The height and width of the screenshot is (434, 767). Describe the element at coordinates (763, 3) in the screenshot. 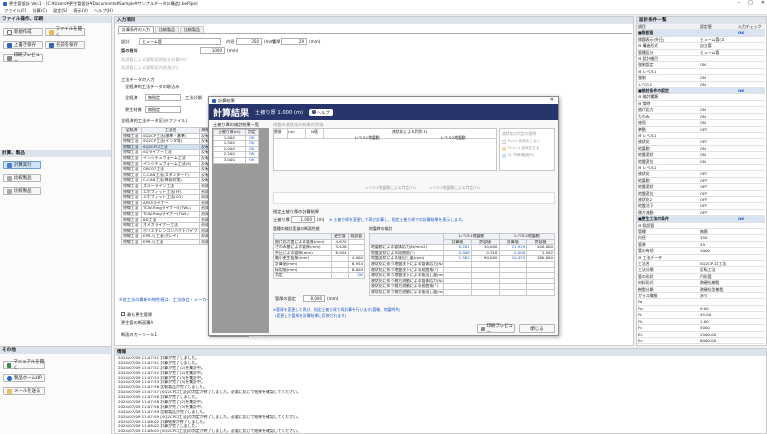

I see `close-button: ✕` at that location.